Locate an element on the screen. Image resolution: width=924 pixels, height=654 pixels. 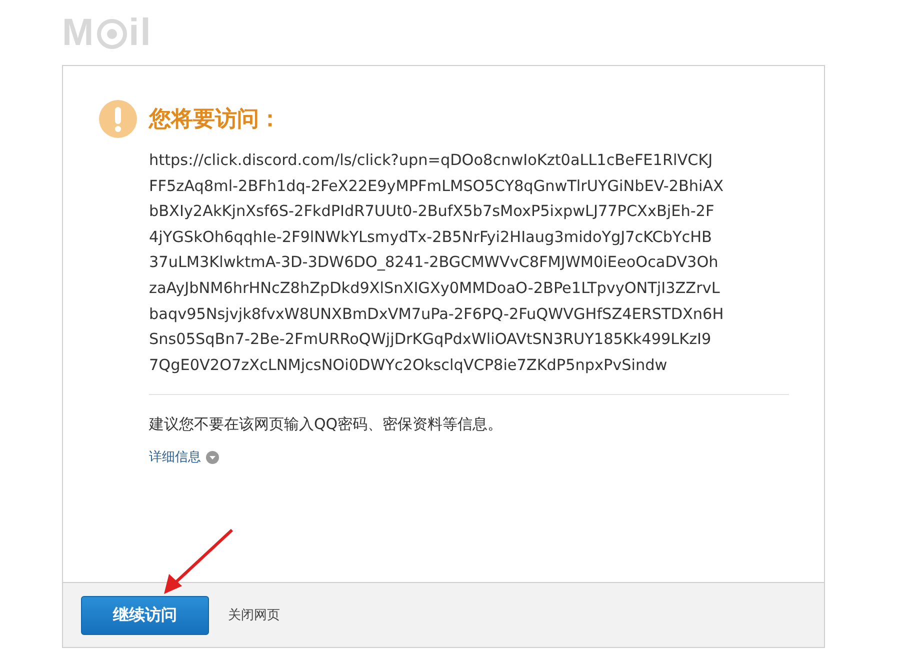
details-toggle: 详细信息 is located at coordinates (184, 457).